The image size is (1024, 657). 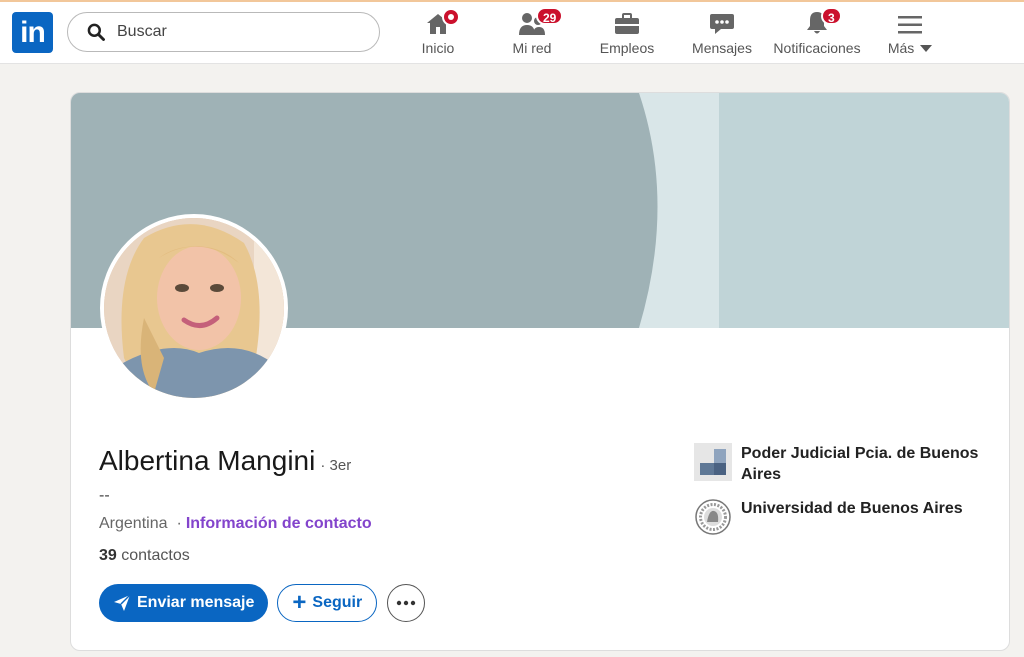 What do you see at coordinates (713, 462) in the screenshot?
I see `company-logo-icon` at bounding box center [713, 462].